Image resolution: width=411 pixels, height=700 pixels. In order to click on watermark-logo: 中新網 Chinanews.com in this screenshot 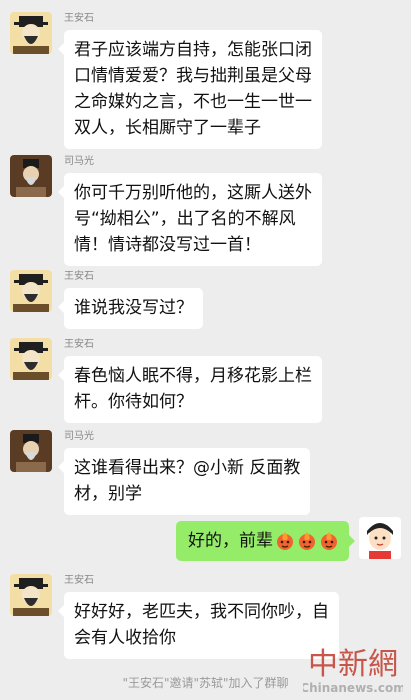, I will do `click(353, 668)`.